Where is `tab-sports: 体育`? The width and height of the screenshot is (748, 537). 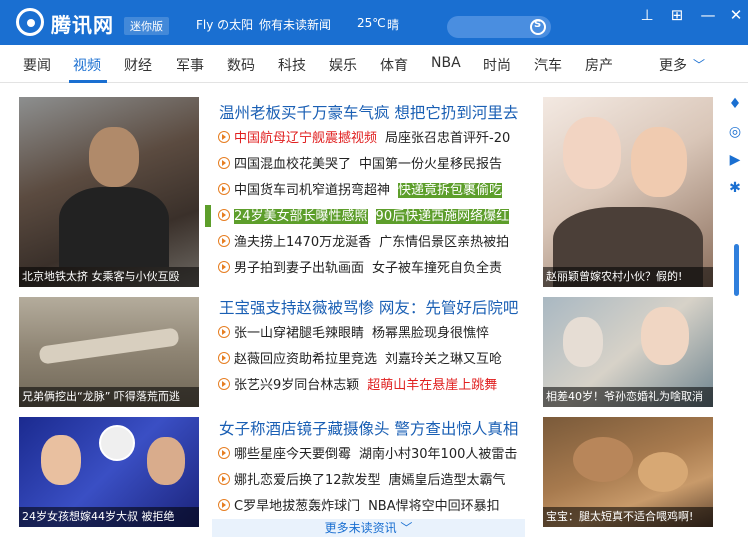 tab-sports: 体育 is located at coordinates (394, 65).